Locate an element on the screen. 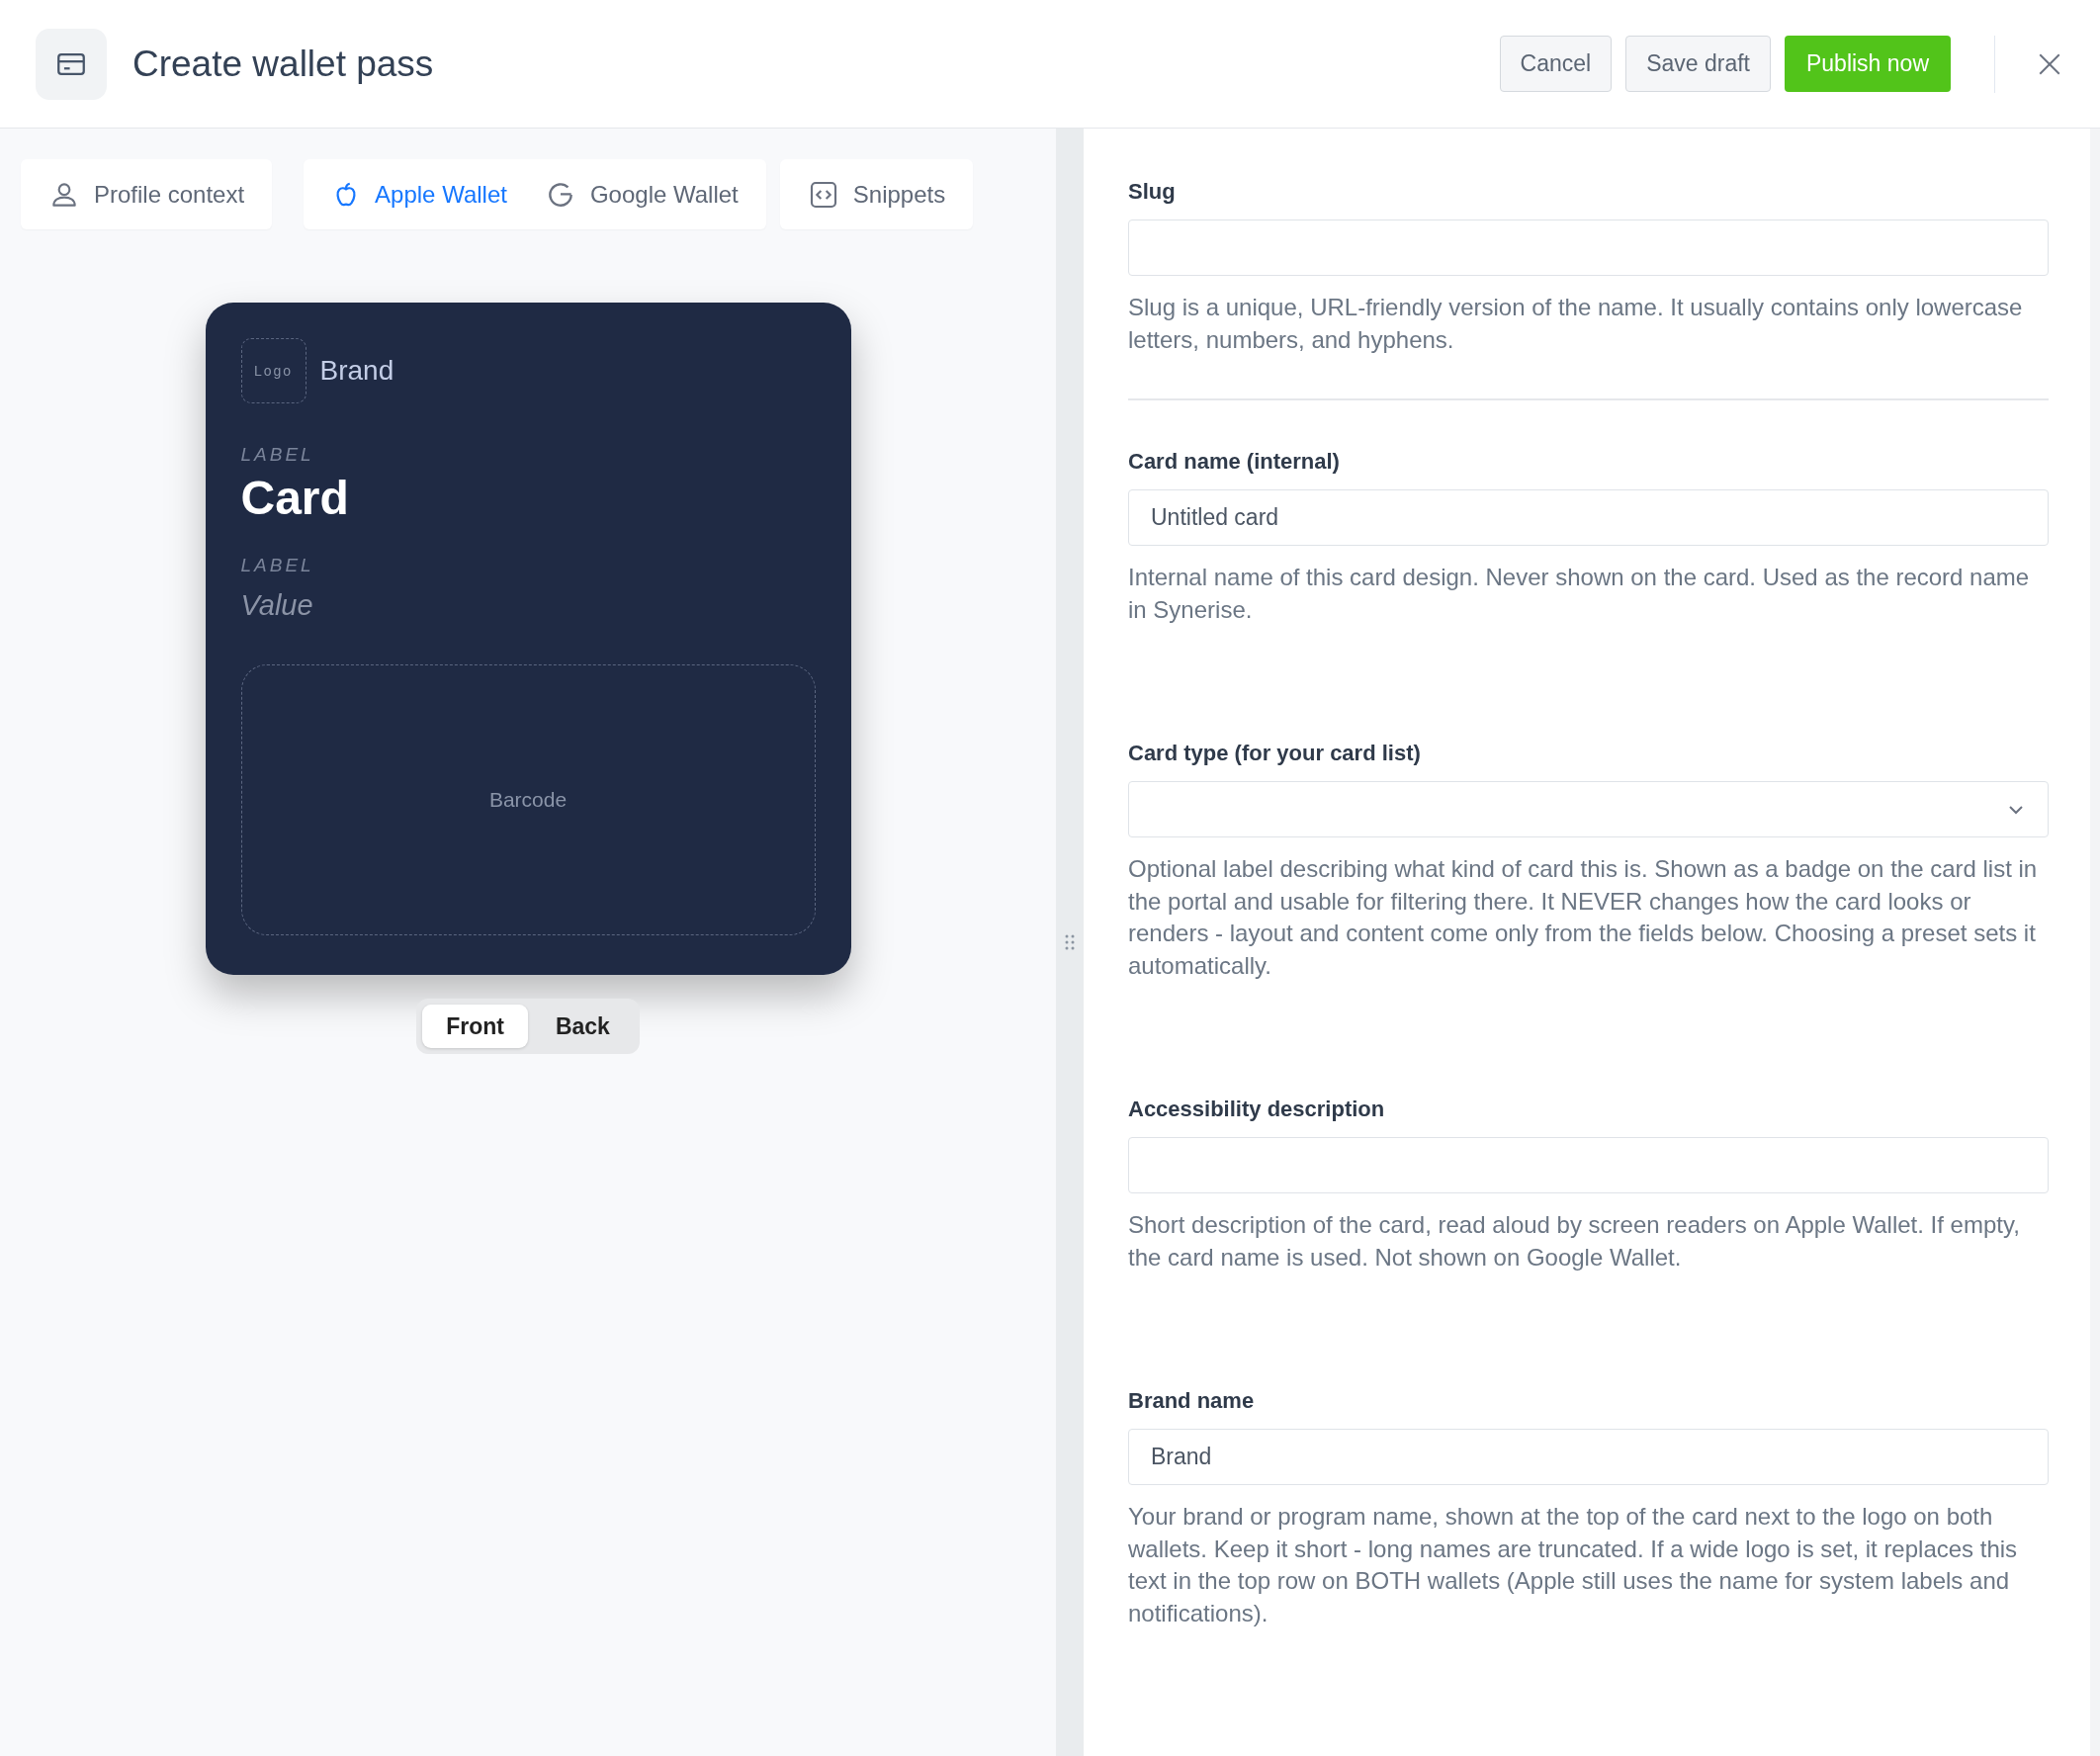 The height and width of the screenshot is (1756, 2100). tab: Google Wallet is located at coordinates (641, 194).